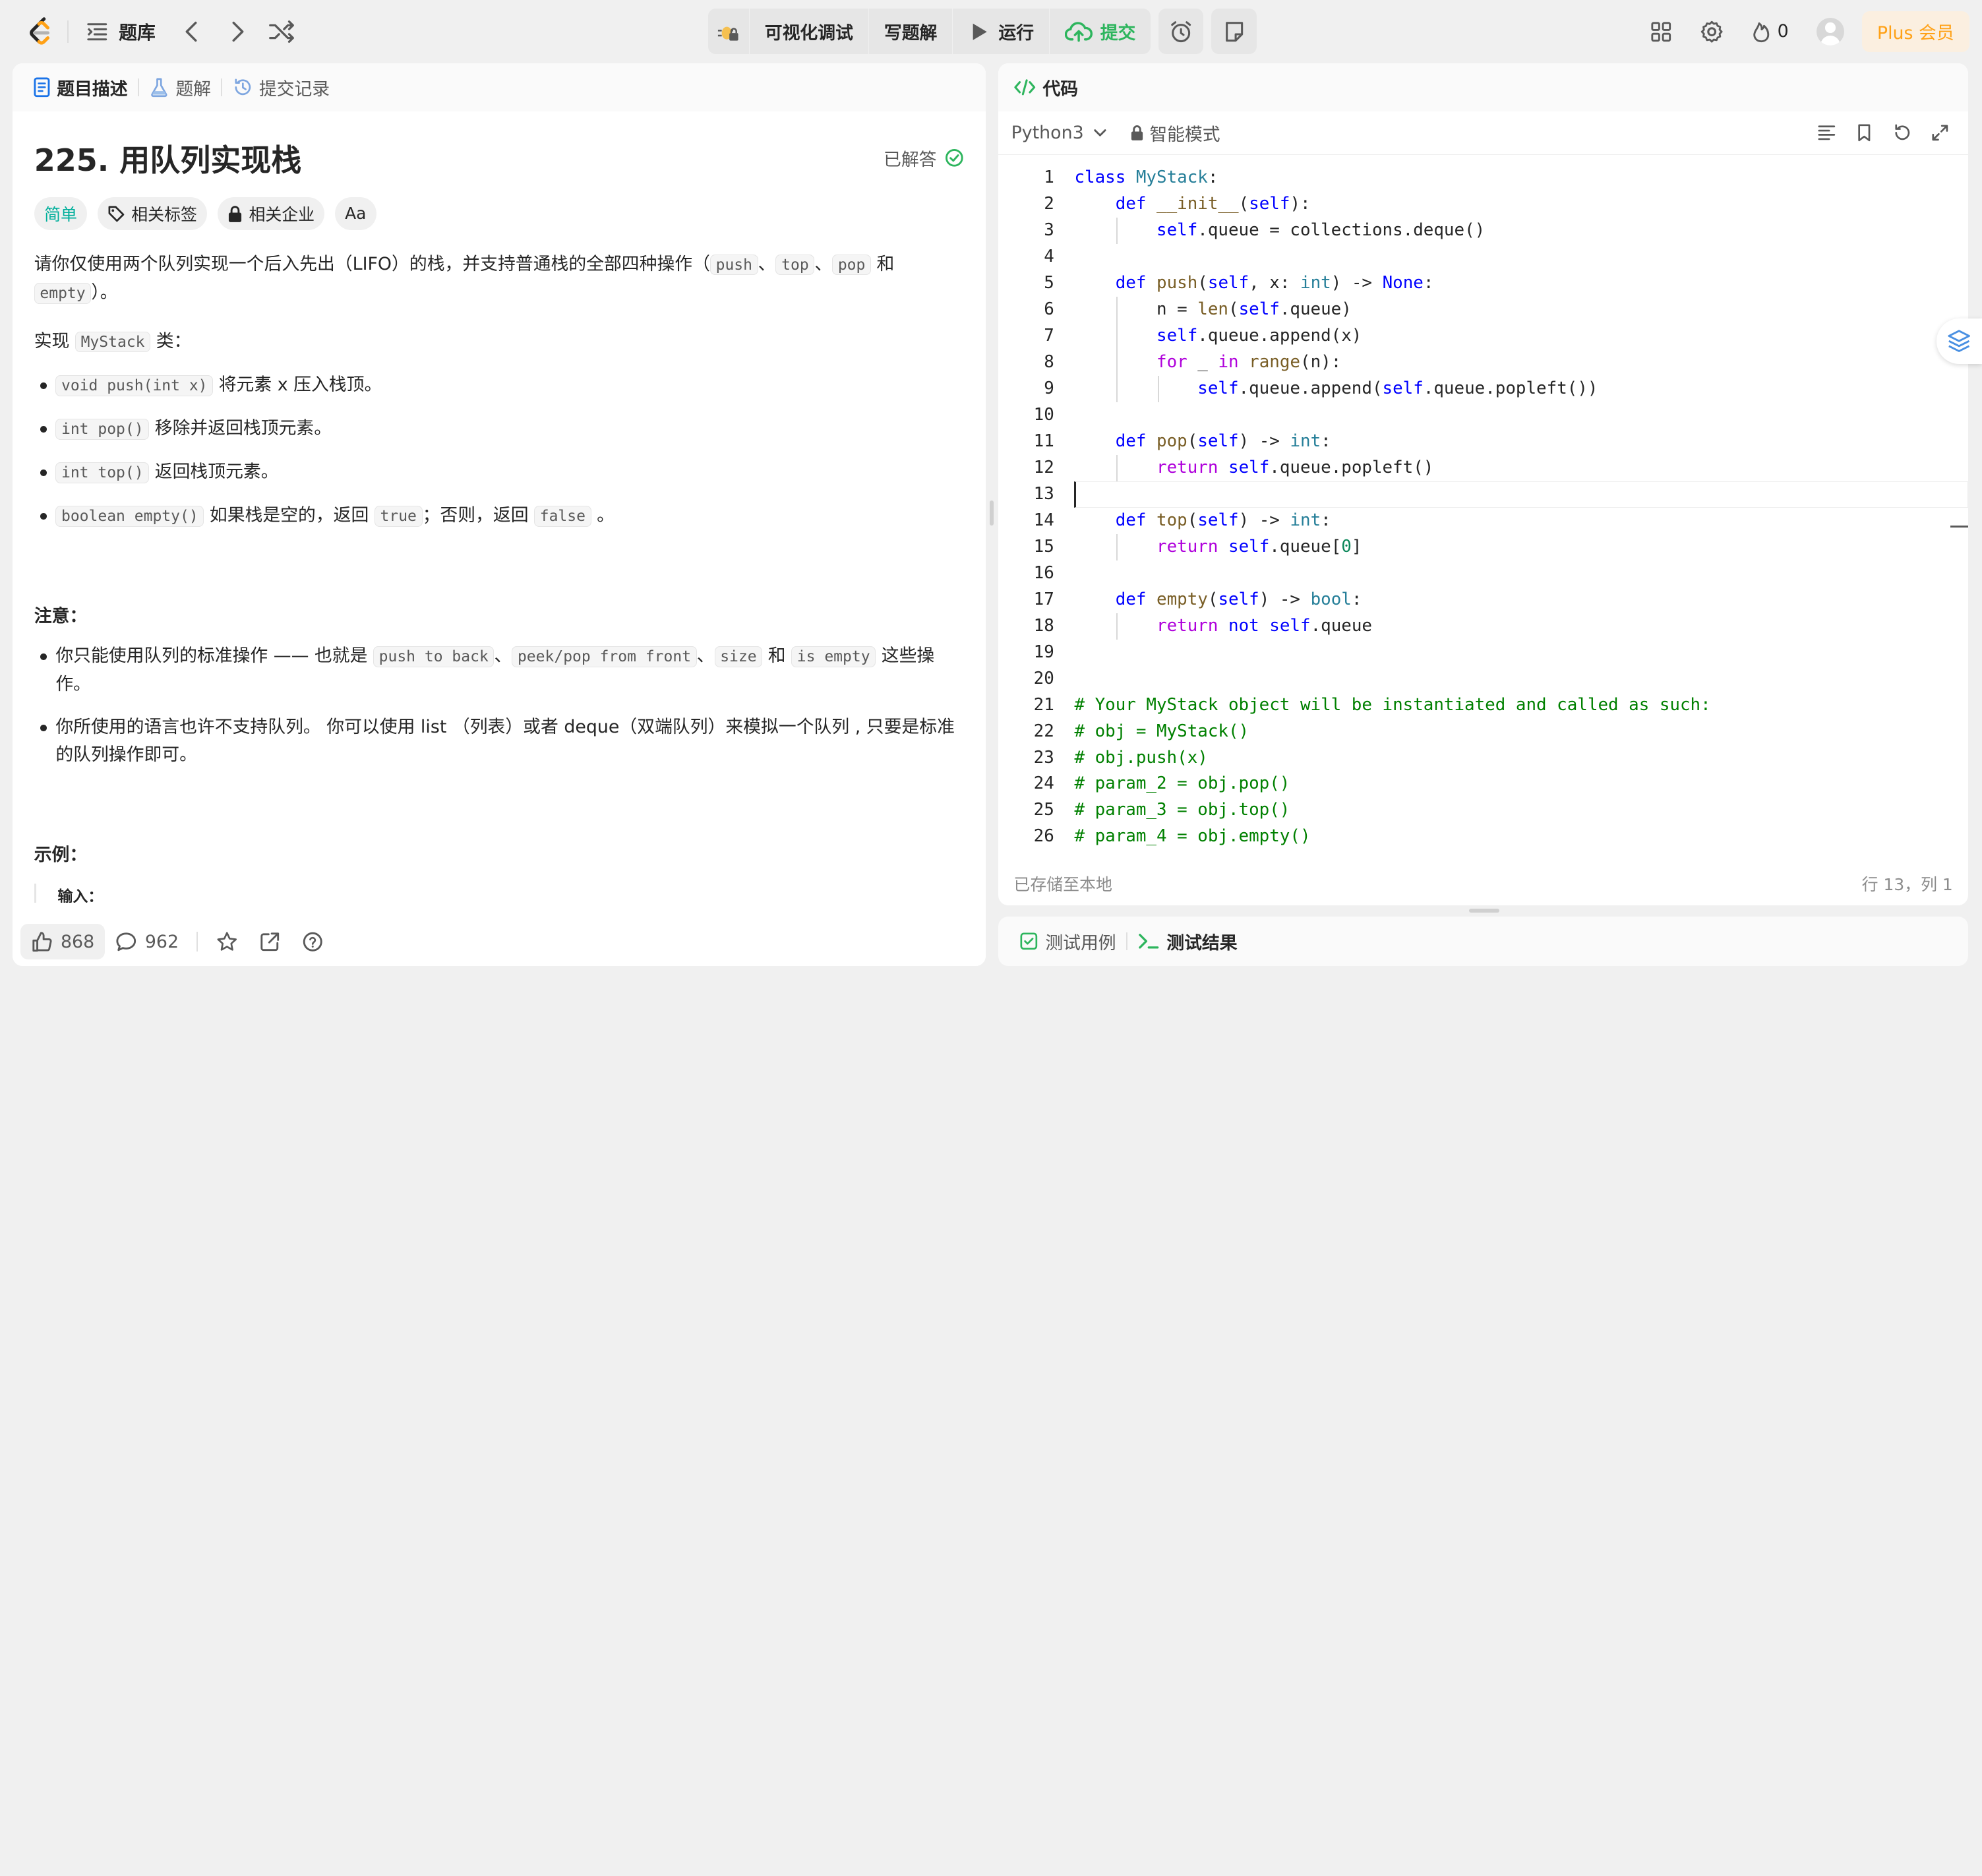 The width and height of the screenshot is (1982, 1876). I want to click on share-button, so click(269, 941).